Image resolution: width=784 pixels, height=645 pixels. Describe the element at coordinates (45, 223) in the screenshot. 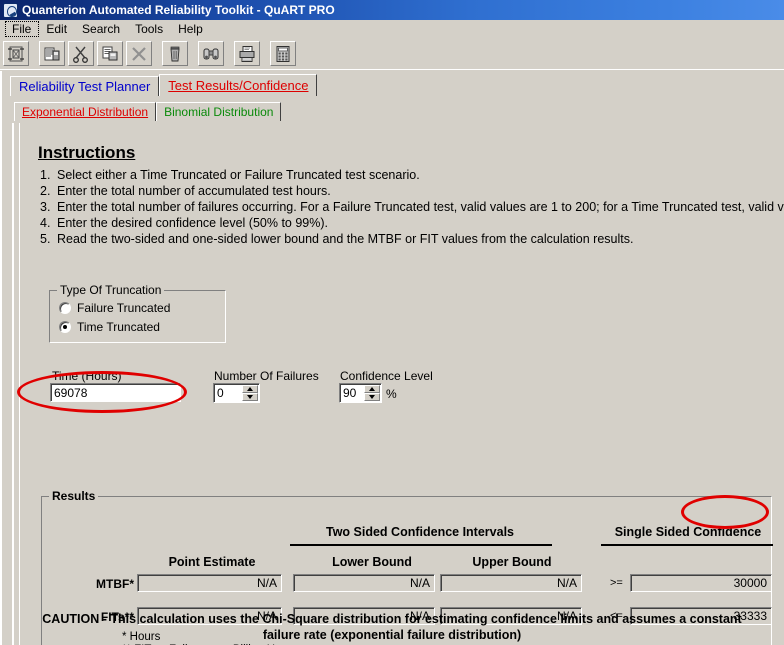

I see `instruction-number: 4.` at that location.